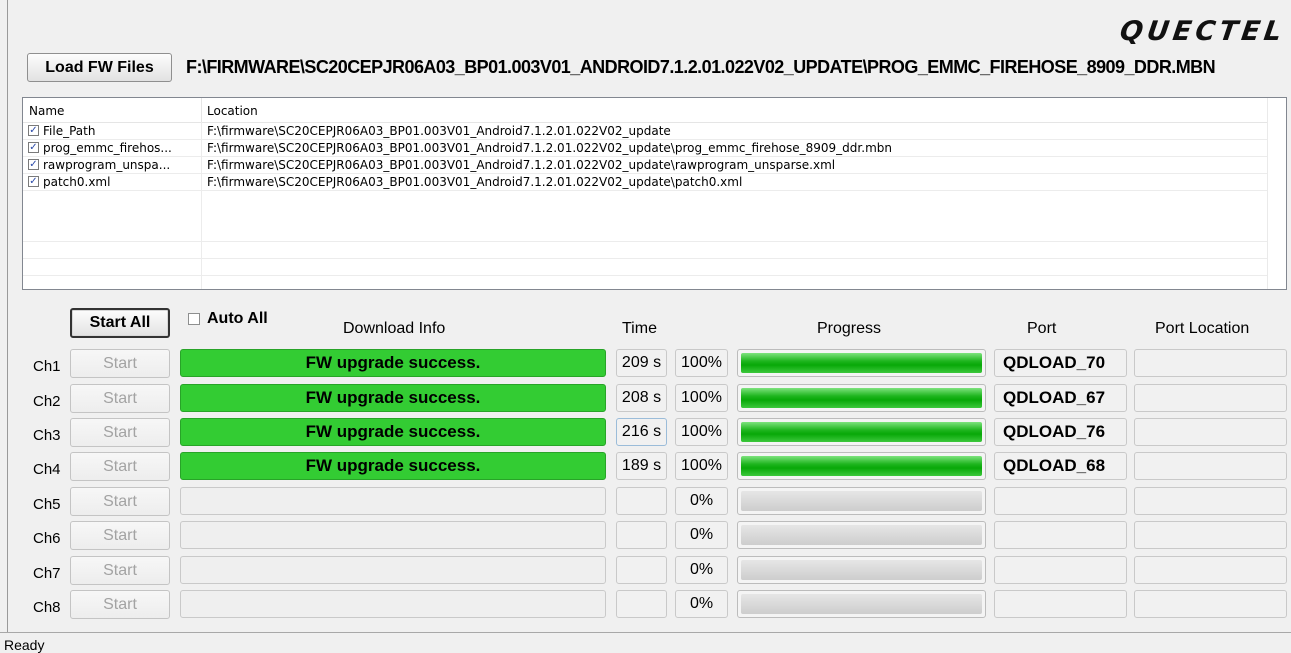 The height and width of the screenshot is (653, 1291). What do you see at coordinates (99, 67) in the screenshot?
I see `load-fw-files-button: Load FW Files` at bounding box center [99, 67].